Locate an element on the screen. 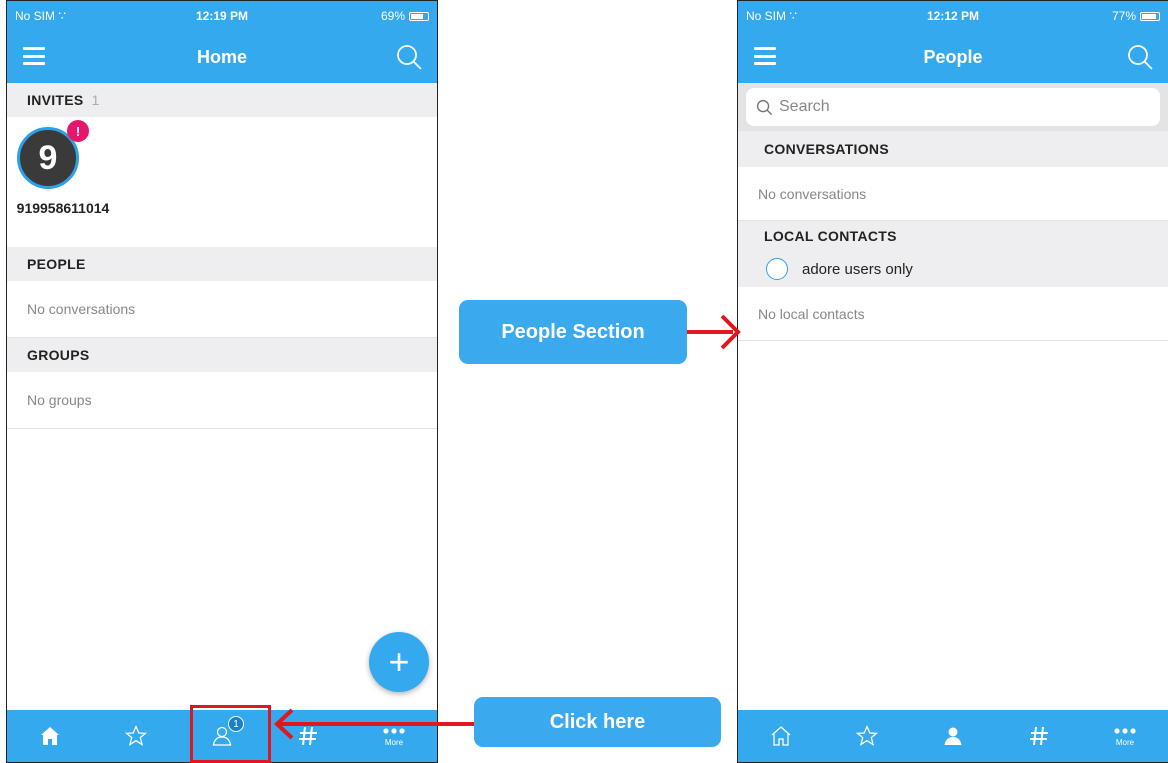 This screenshot has height=763, width=1168. magnifier-icon is located at coordinates (764, 107).